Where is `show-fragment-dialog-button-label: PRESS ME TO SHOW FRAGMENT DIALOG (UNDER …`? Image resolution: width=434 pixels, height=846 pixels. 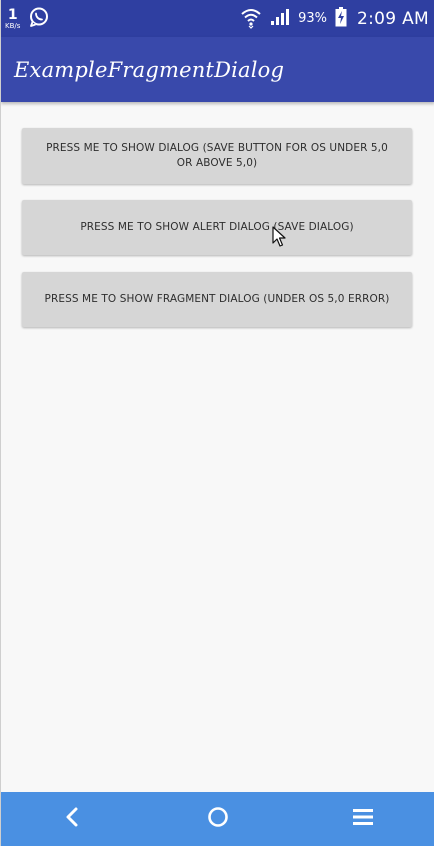 show-fragment-dialog-button-label: PRESS ME TO SHOW FRAGMENT DIALOG (UNDER … is located at coordinates (217, 299).